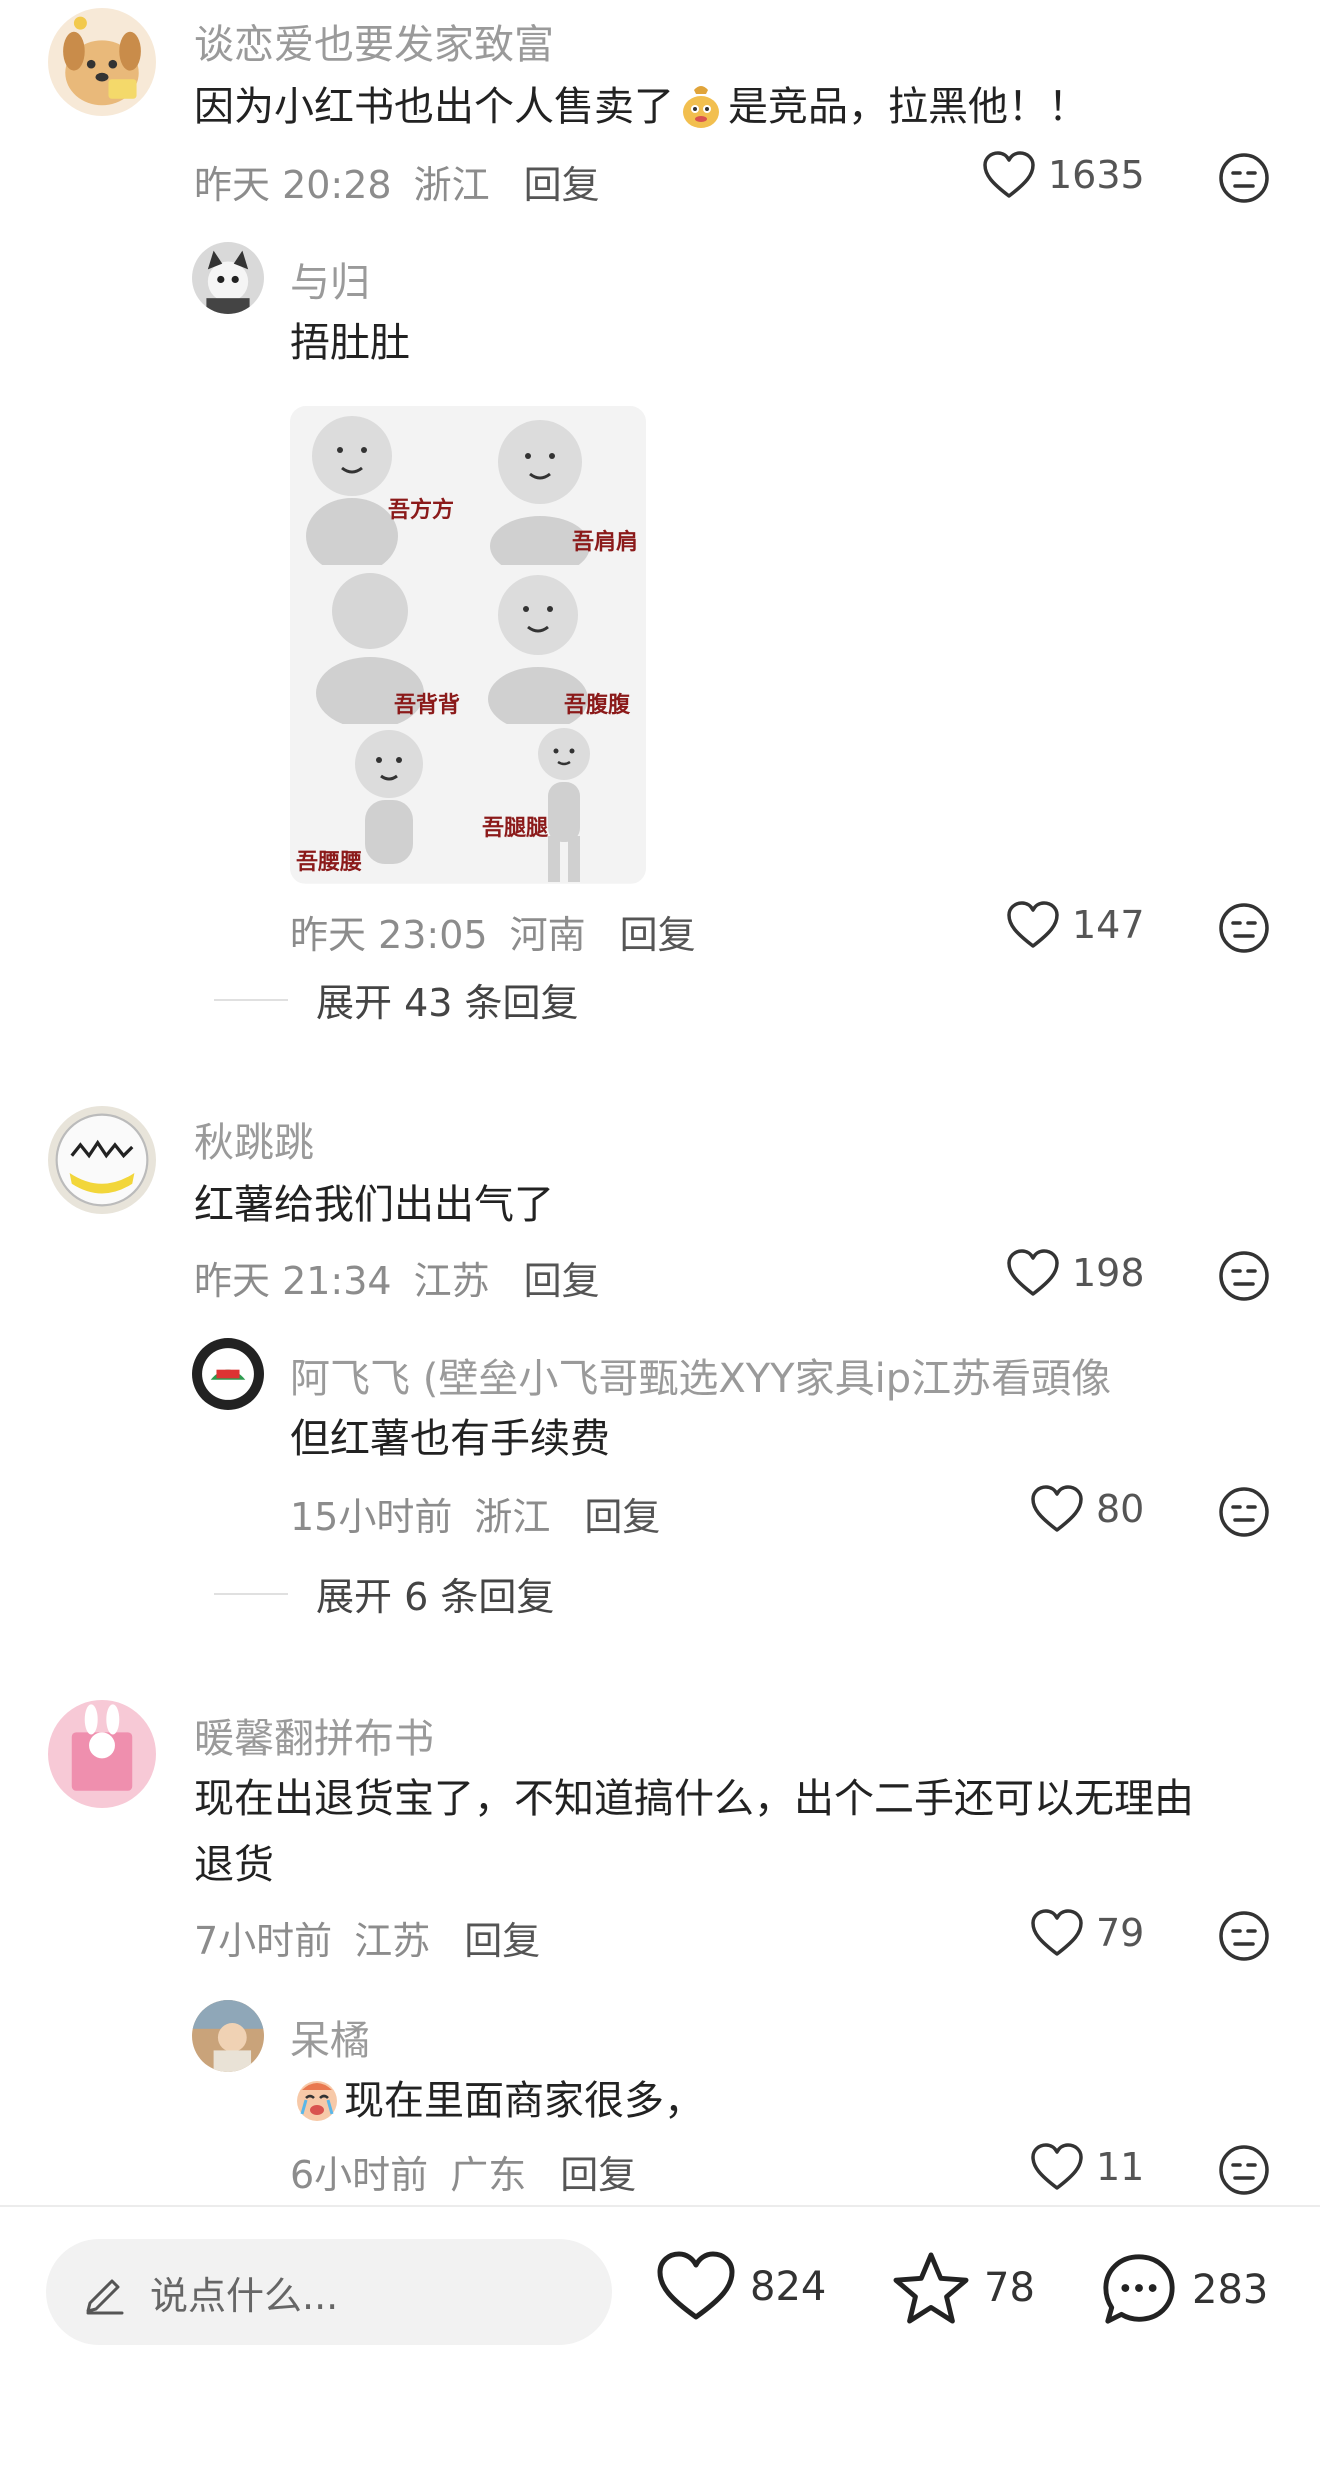 The image size is (1320, 2477). What do you see at coordinates (741, 2287) in the screenshot?
I see `like-post-button: 824` at bounding box center [741, 2287].